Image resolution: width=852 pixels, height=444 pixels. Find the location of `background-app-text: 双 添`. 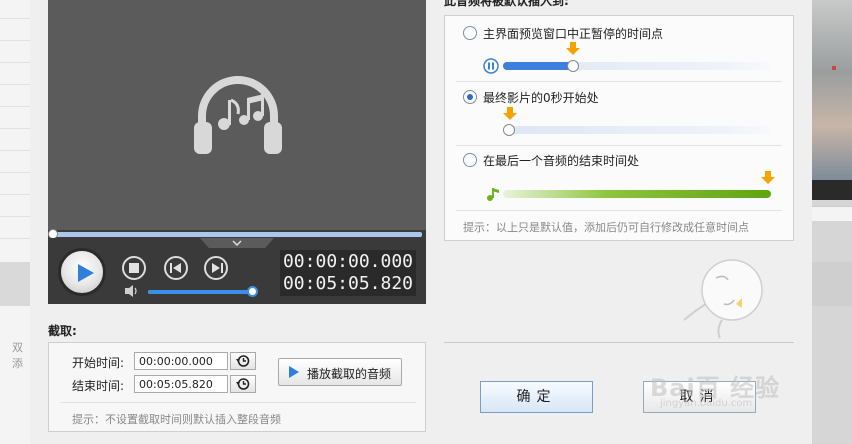

background-app-text: 双 添 is located at coordinates (17, 355).